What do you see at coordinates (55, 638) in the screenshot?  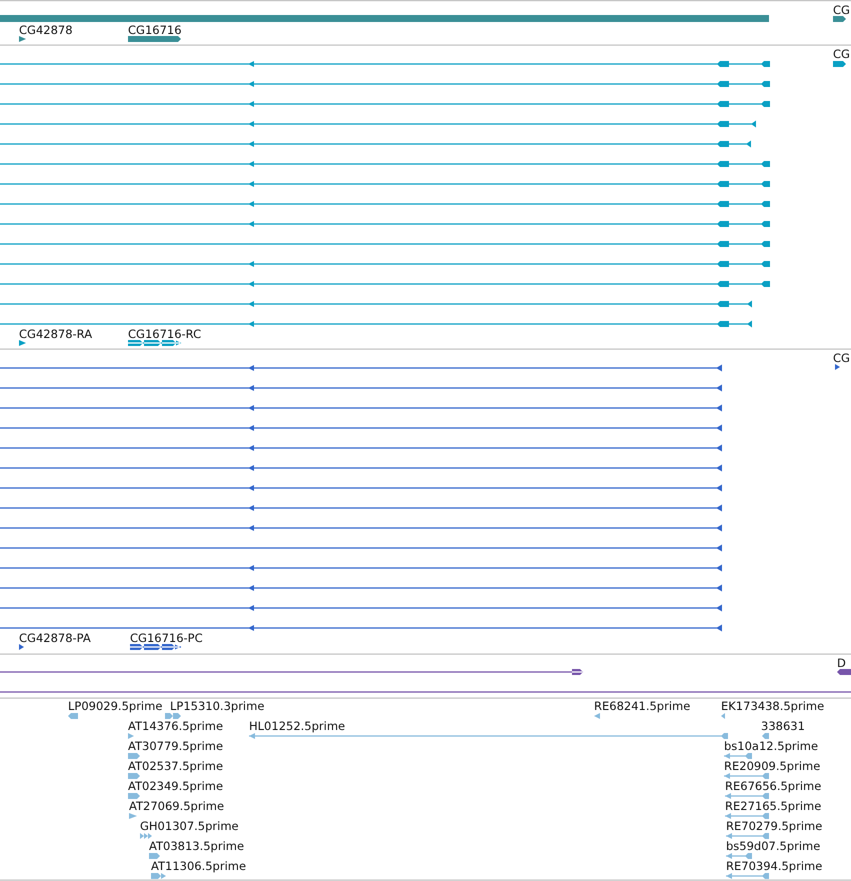 I see `protein-label: CG42878-PA` at bounding box center [55, 638].